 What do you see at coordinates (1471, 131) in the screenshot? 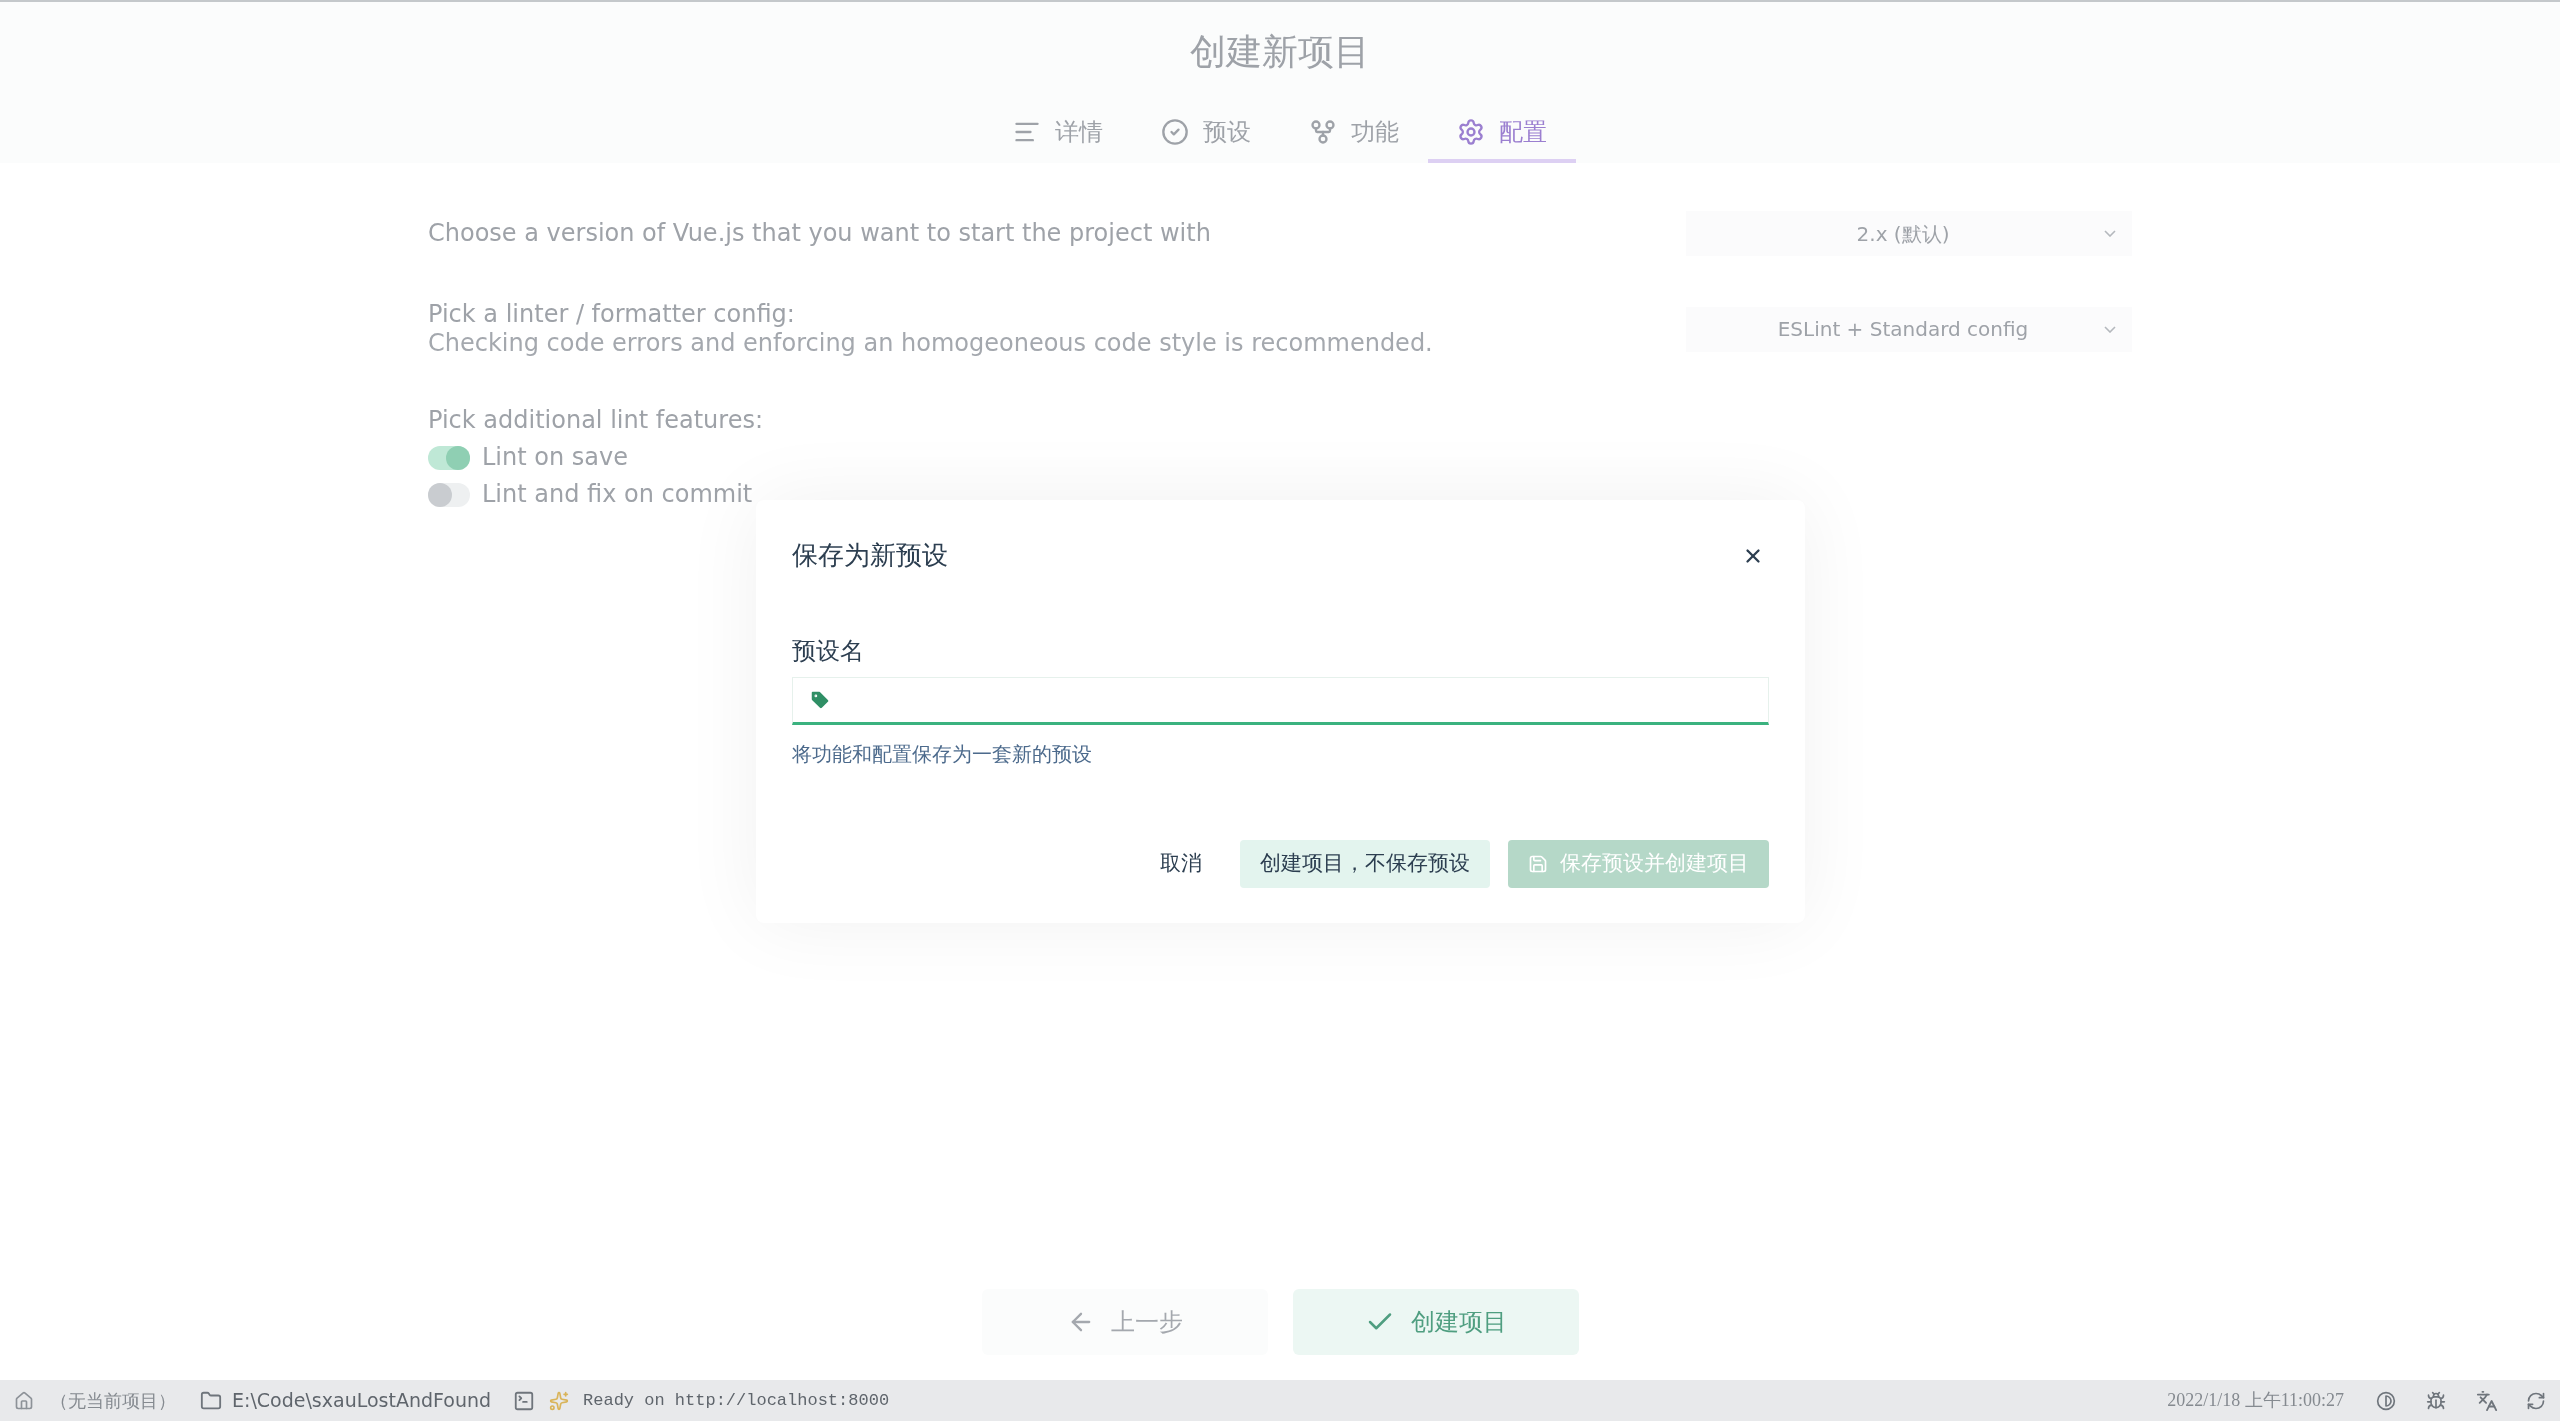
I see `gear-icon` at bounding box center [1471, 131].